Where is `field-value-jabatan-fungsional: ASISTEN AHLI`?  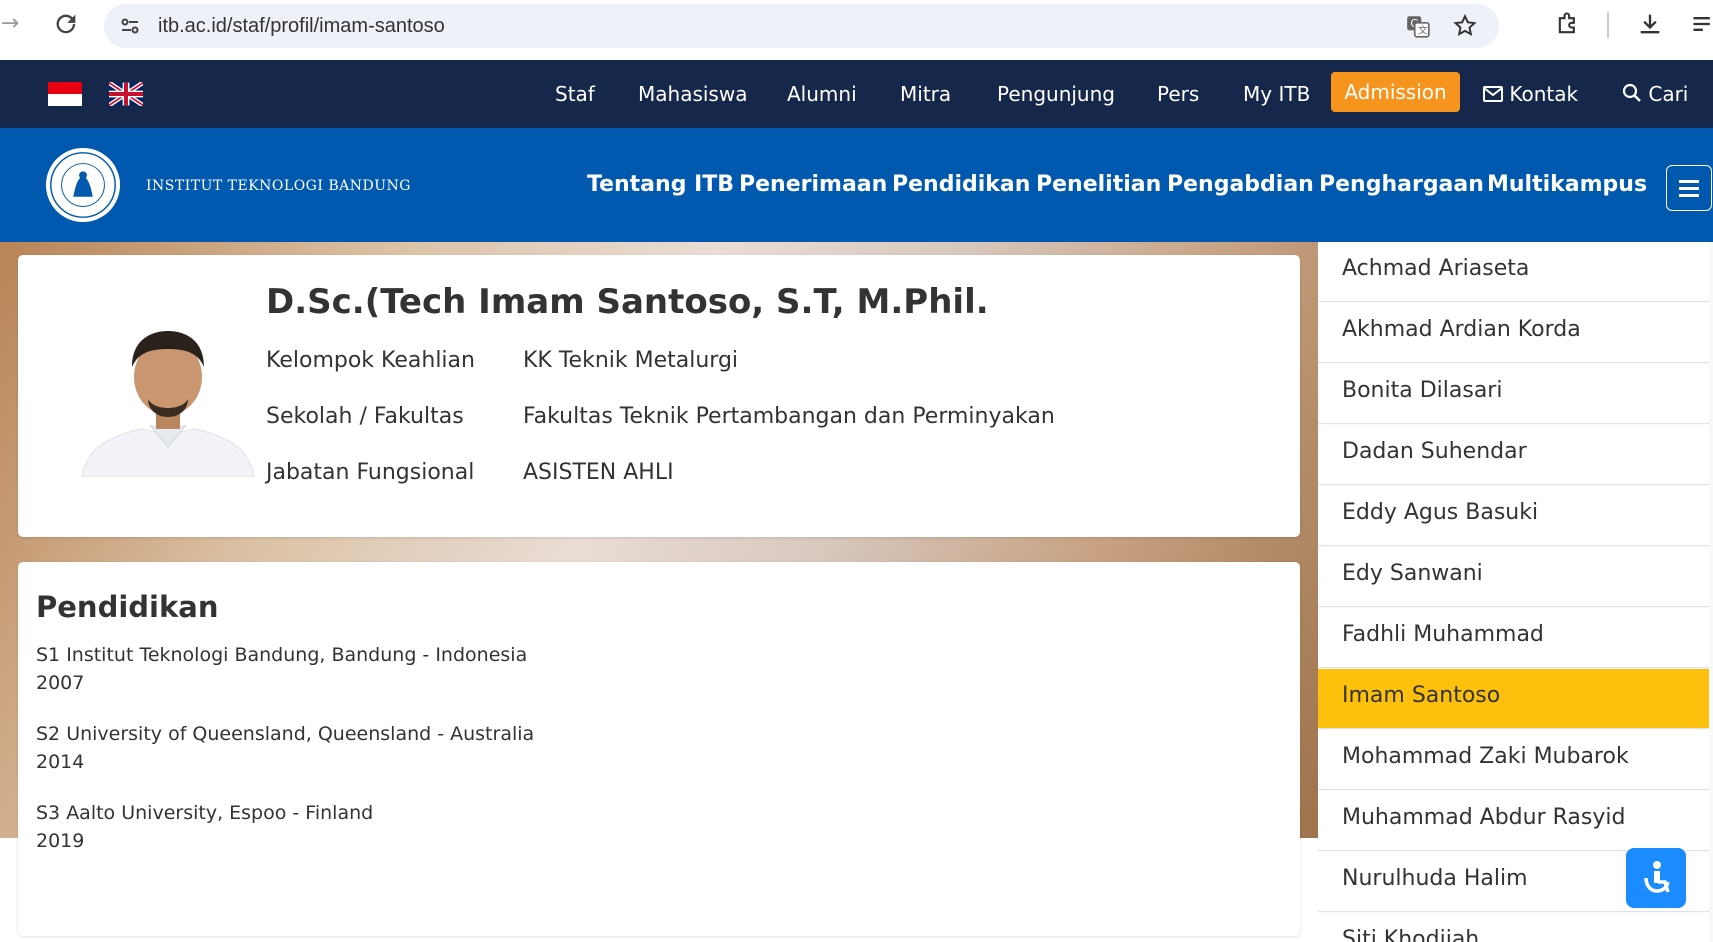
field-value-jabatan-fungsional: ASISTEN AHLI is located at coordinates (598, 472).